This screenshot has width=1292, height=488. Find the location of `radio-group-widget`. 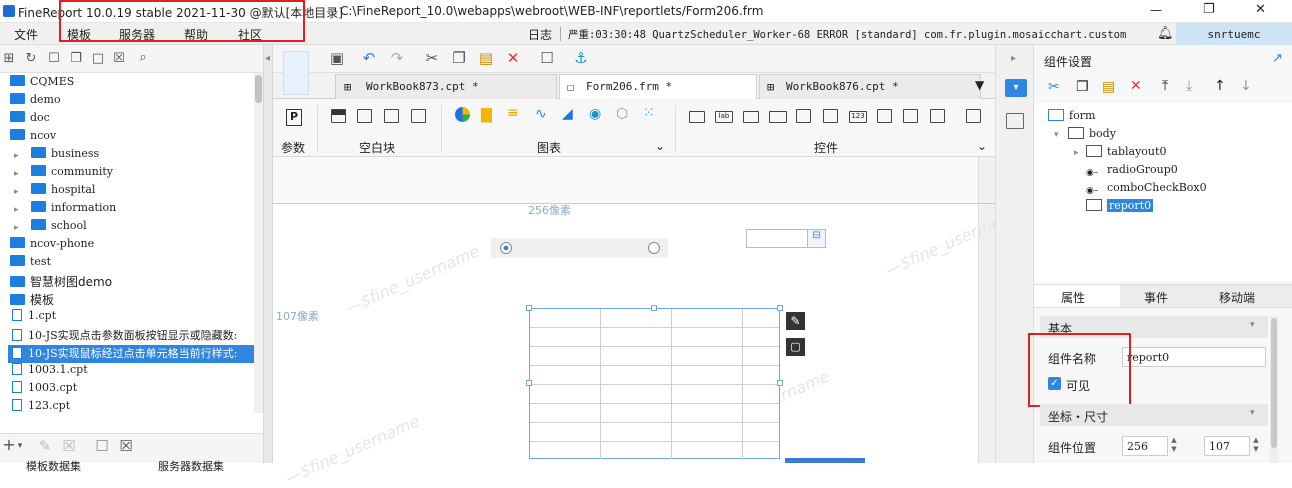

radio-group-widget is located at coordinates (579, 248).